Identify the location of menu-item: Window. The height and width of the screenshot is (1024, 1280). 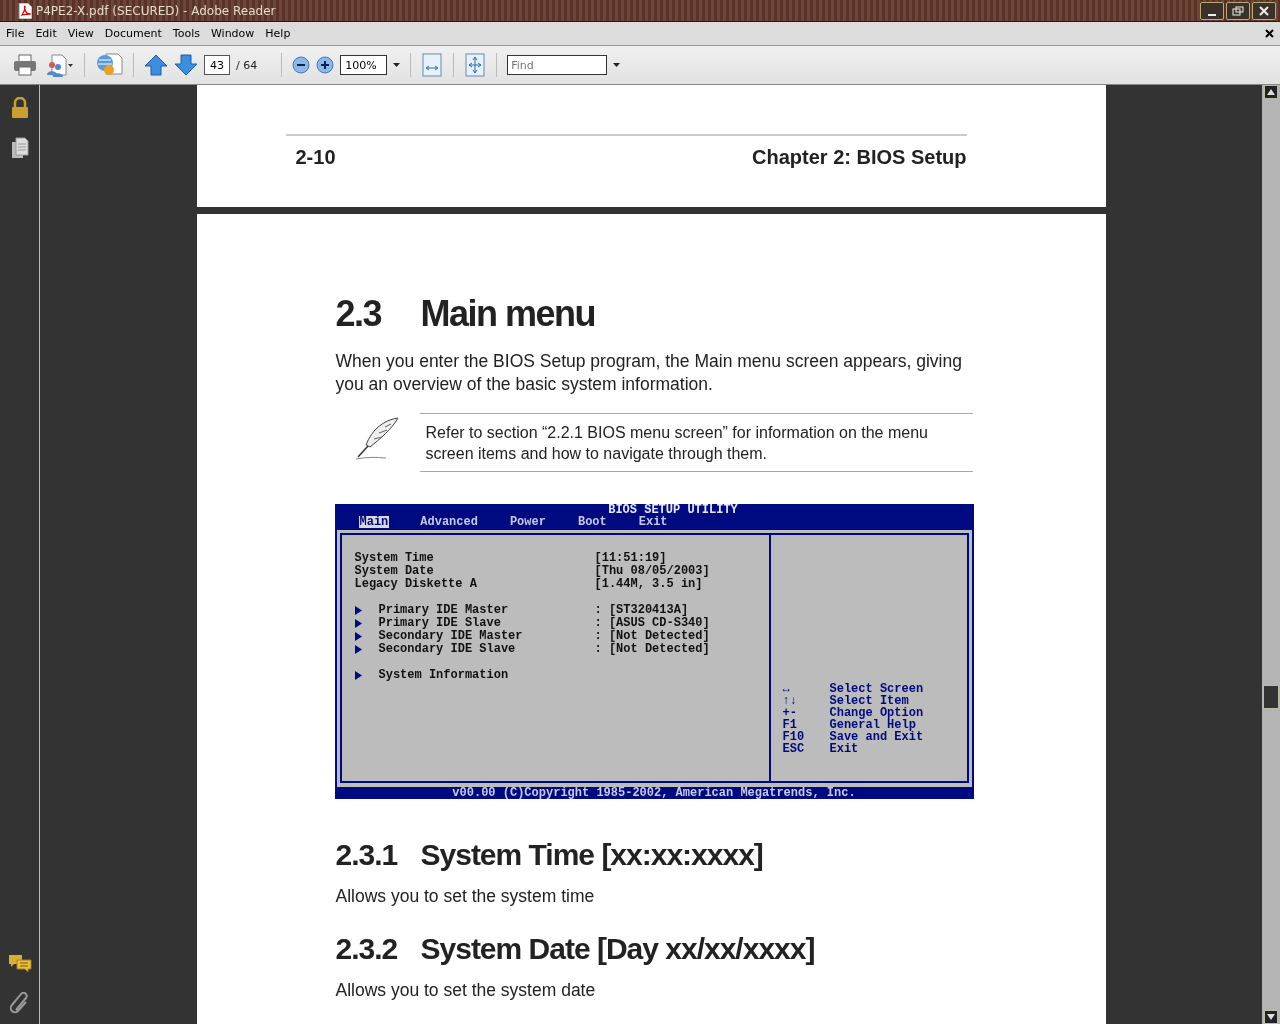
(232, 33).